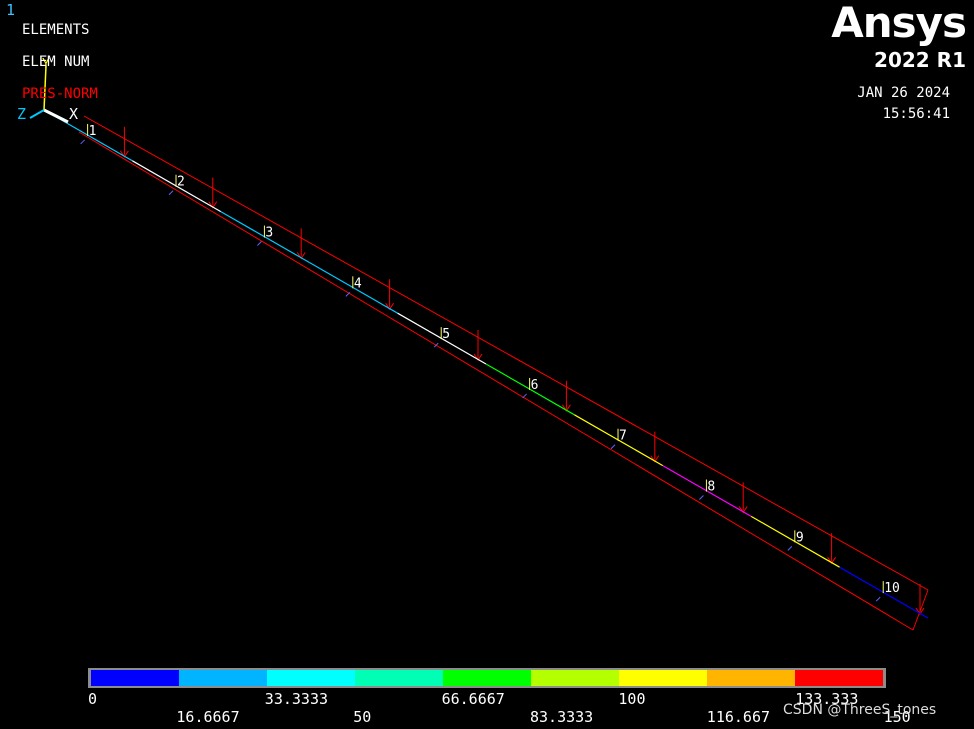  What do you see at coordinates (208, 717) in the screenshot?
I see `legend-label-bottom-1: 16.6667` at bounding box center [208, 717].